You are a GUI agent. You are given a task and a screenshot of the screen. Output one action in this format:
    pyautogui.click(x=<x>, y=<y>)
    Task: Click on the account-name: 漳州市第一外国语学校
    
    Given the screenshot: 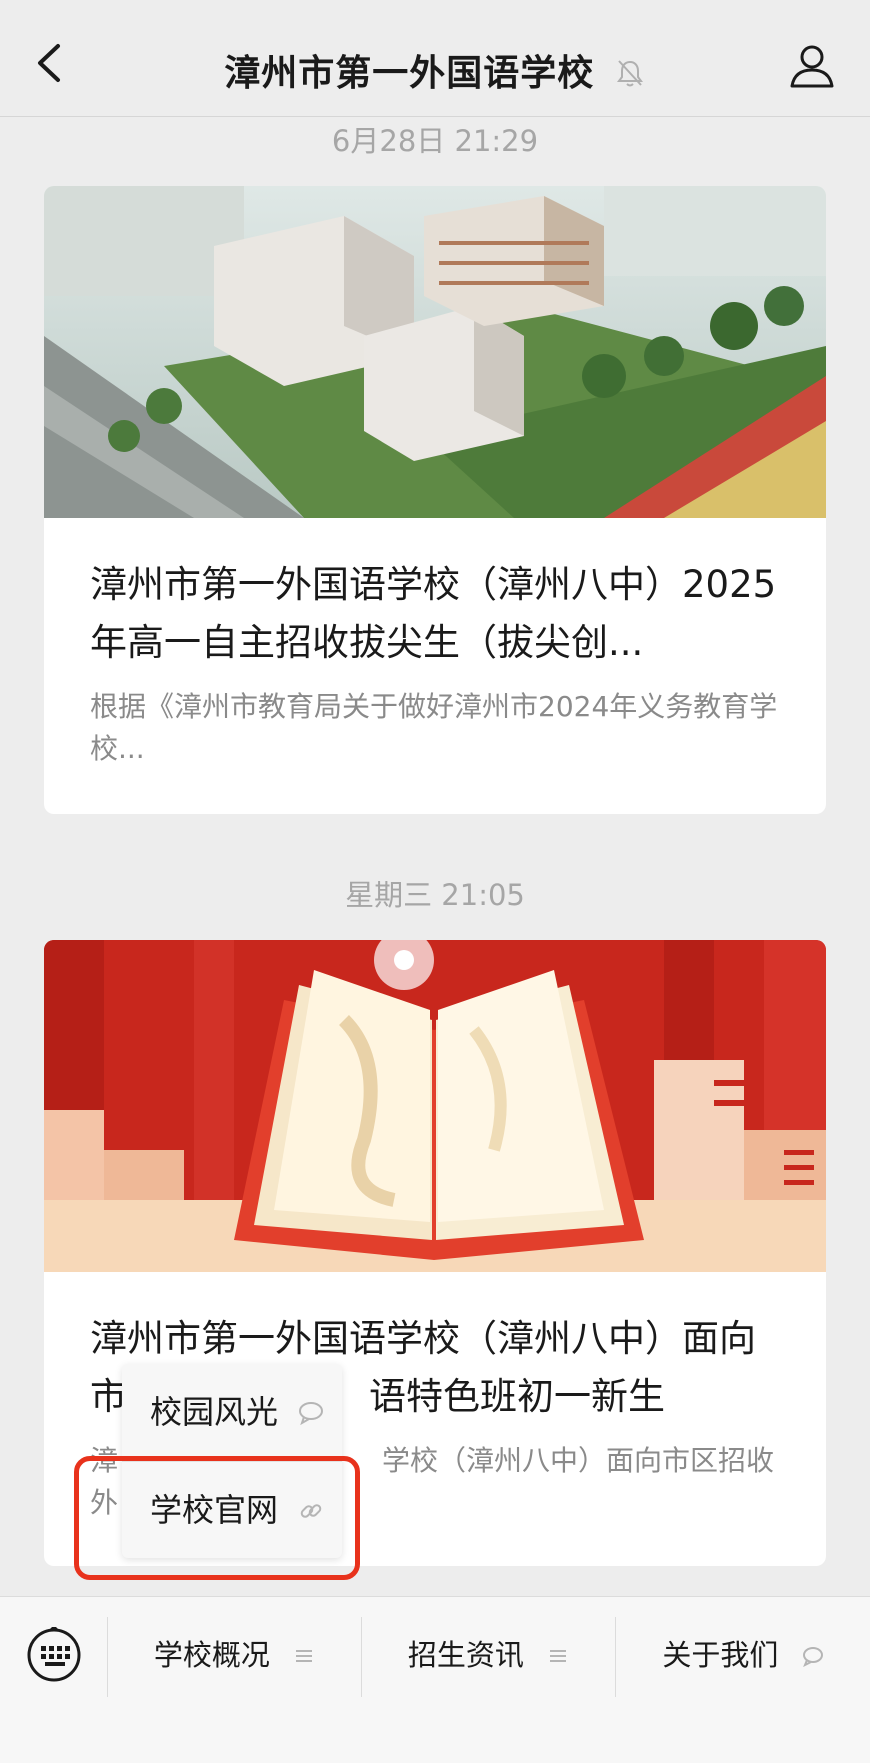 What is the action you would take?
    pyautogui.click(x=409, y=73)
    